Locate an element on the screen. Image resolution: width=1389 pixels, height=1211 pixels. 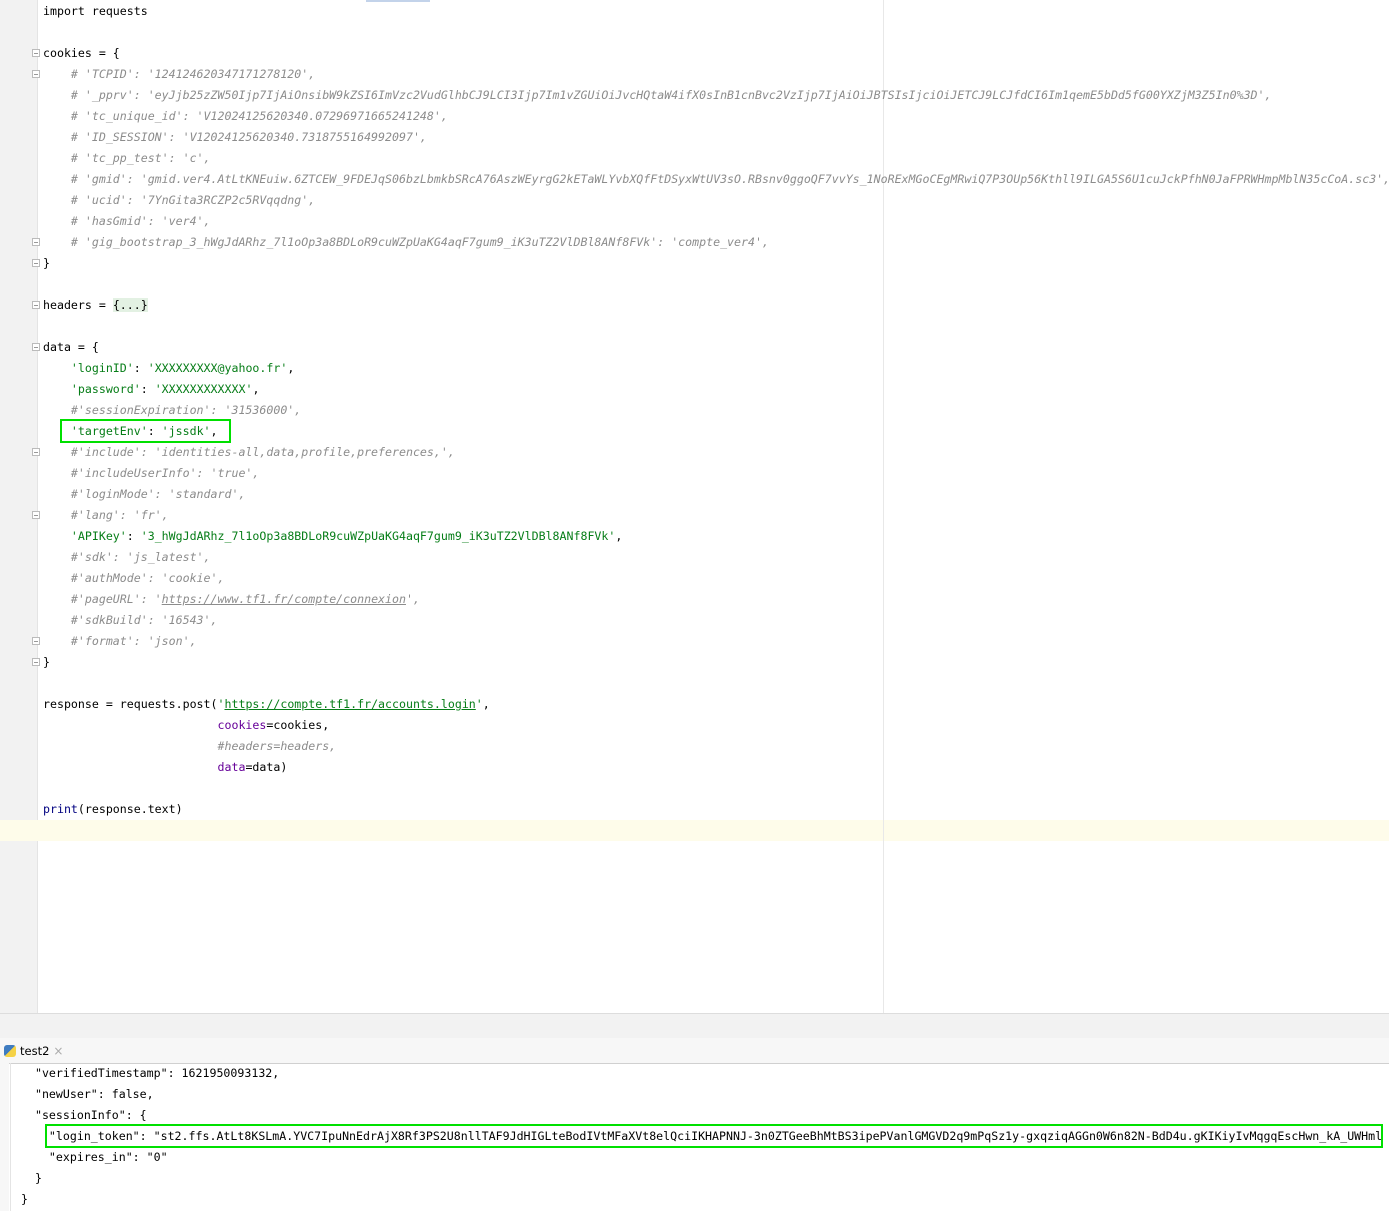
code-token: } is located at coordinates (46, 662).